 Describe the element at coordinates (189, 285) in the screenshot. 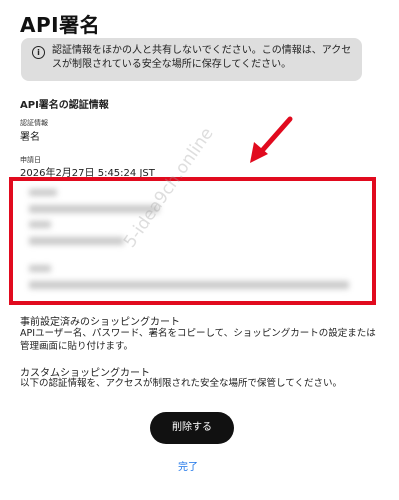

I see `redacted-signature` at that location.